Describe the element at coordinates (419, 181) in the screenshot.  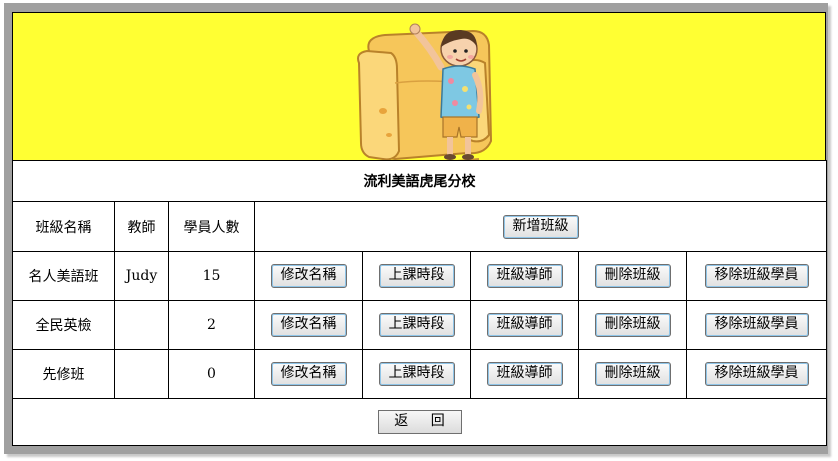
I see `school-name: 流利美語虎尾分校` at that location.